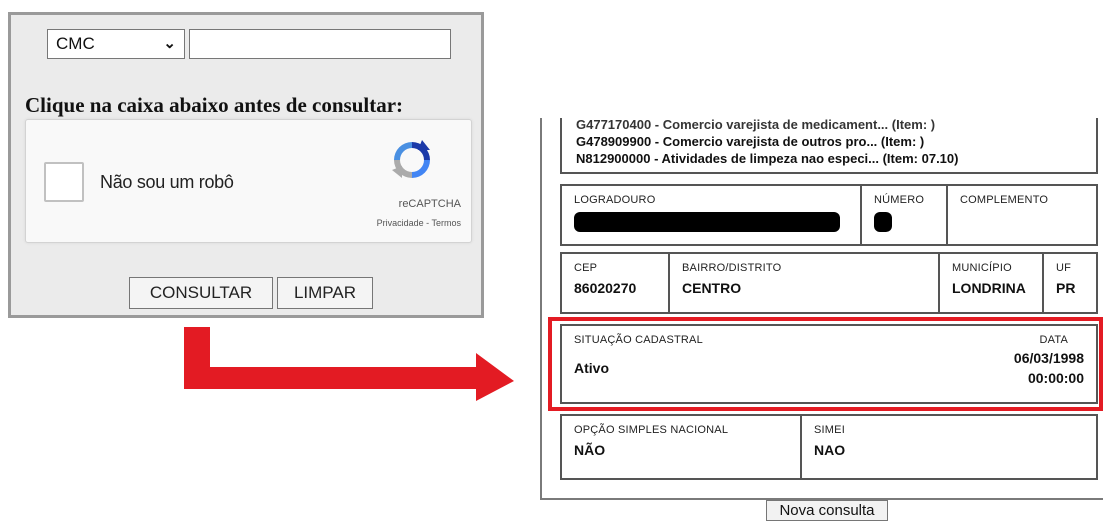  I want to click on cep-cell: CEP 86020270, so click(616, 283).